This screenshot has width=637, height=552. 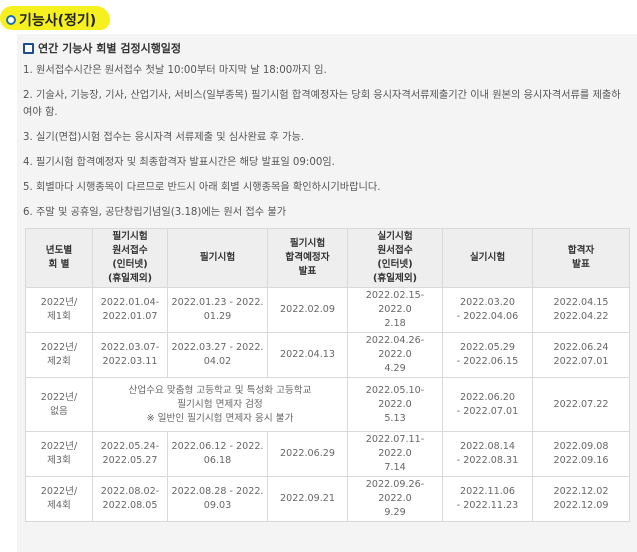 I want to click on table-cell: 2022.06.24 2022.07.01, so click(x=581, y=355).